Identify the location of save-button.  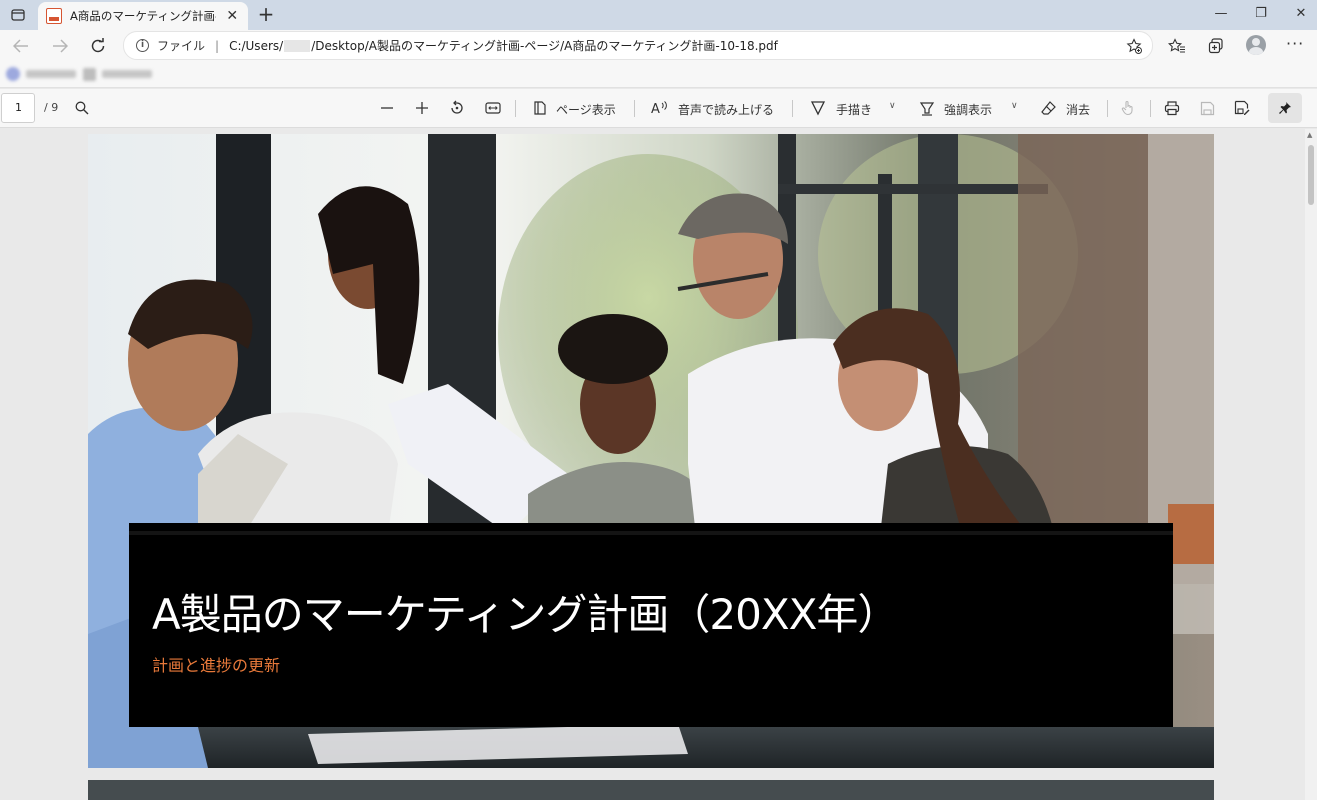
(1207, 108).